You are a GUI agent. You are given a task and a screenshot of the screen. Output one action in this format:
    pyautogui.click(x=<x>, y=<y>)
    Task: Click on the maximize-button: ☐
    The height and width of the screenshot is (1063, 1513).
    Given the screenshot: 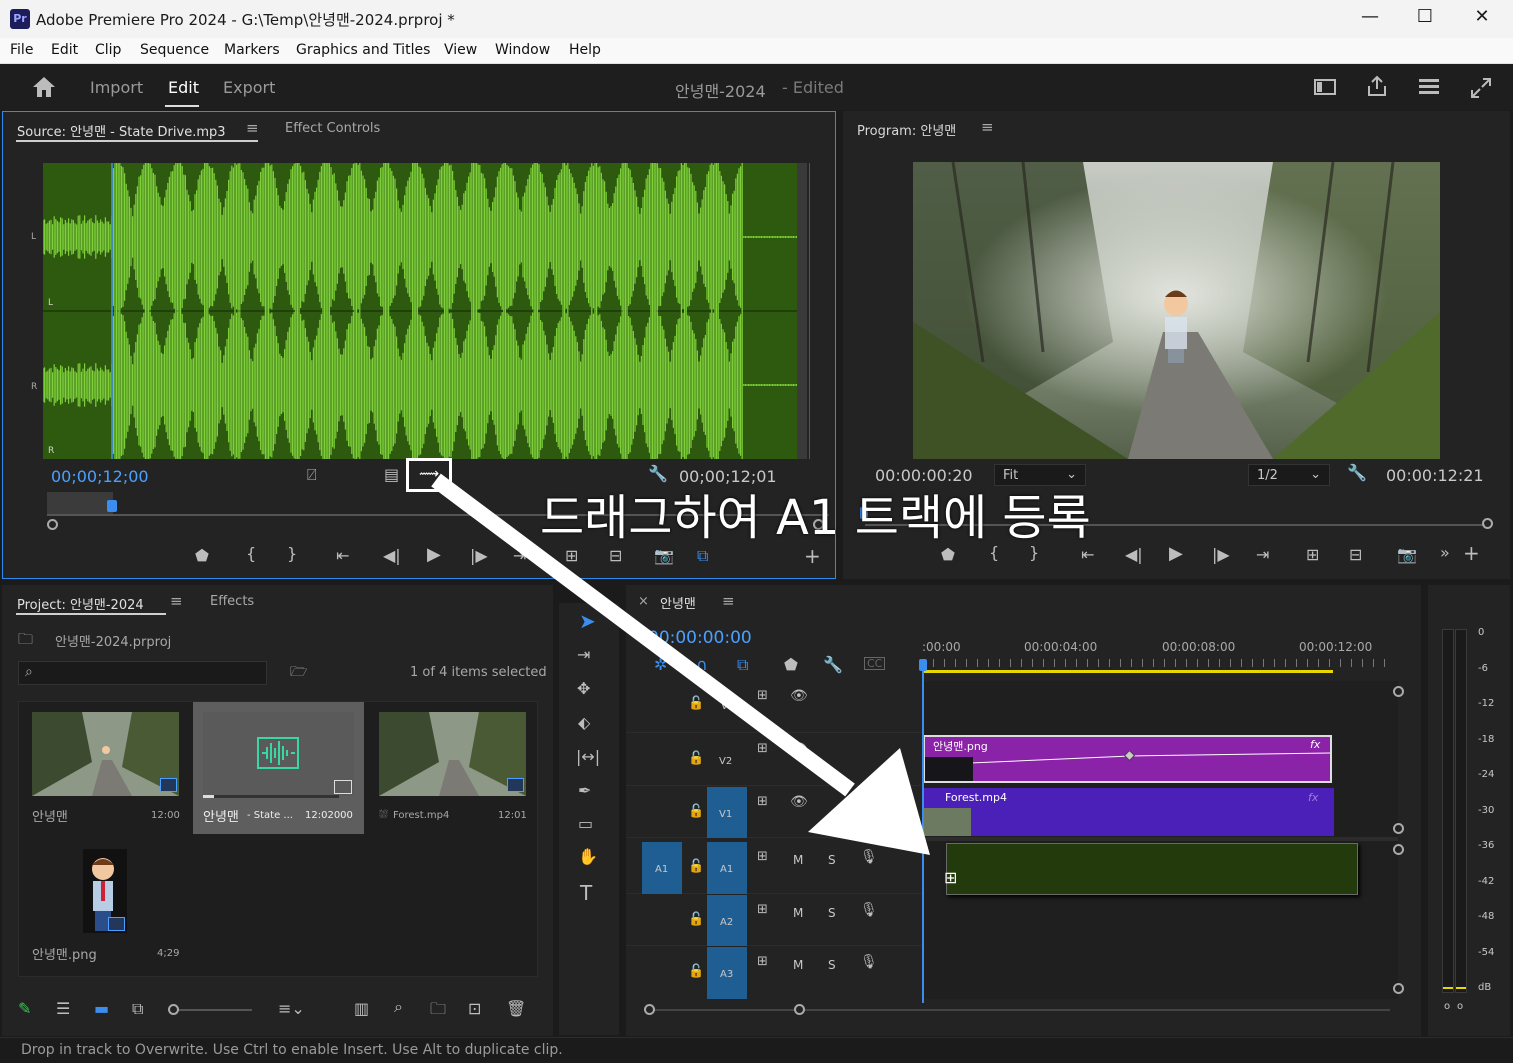 What is the action you would take?
    pyautogui.click(x=1425, y=16)
    